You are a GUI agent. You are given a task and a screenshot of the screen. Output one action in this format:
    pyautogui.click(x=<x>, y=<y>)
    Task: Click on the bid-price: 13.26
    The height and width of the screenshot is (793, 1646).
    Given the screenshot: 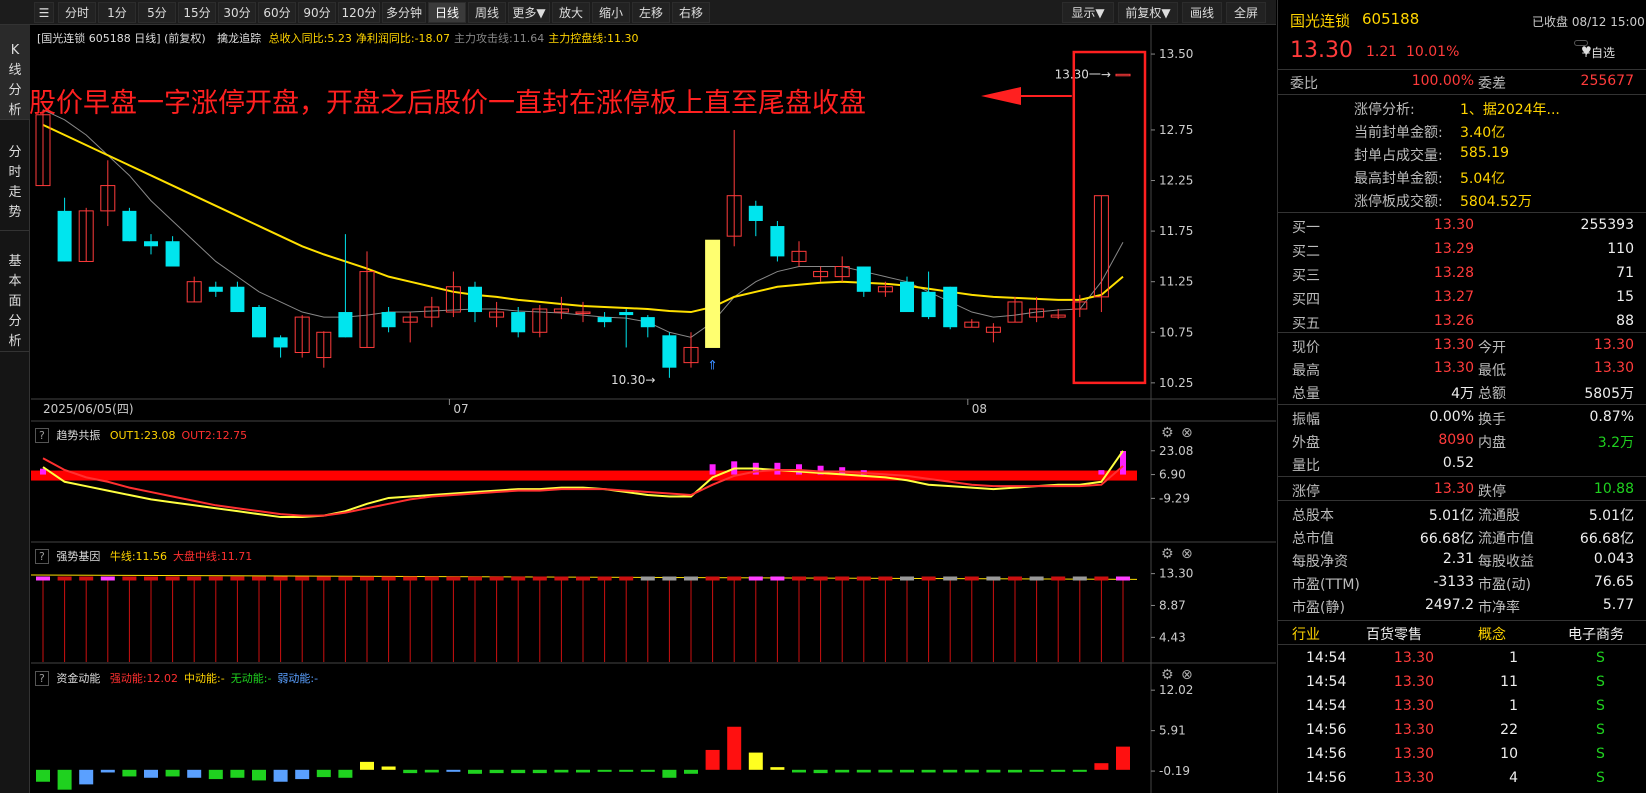 What is the action you would take?
    pyautogui.click(x=1453, y=321)
    